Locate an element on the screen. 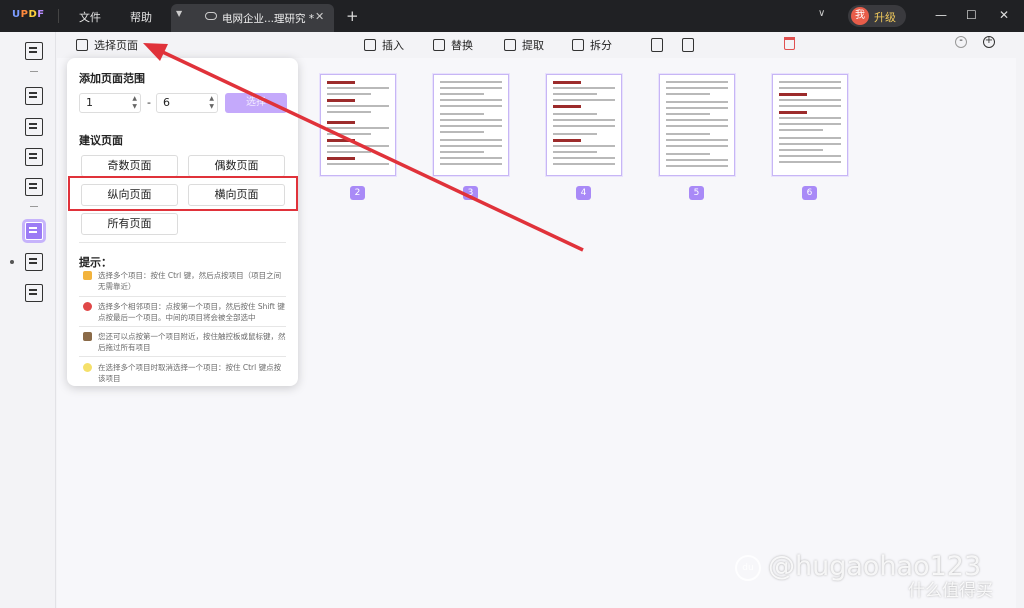 This screenshot has height=608, width=1024. comment-icon is located at coordinates (34, 96).